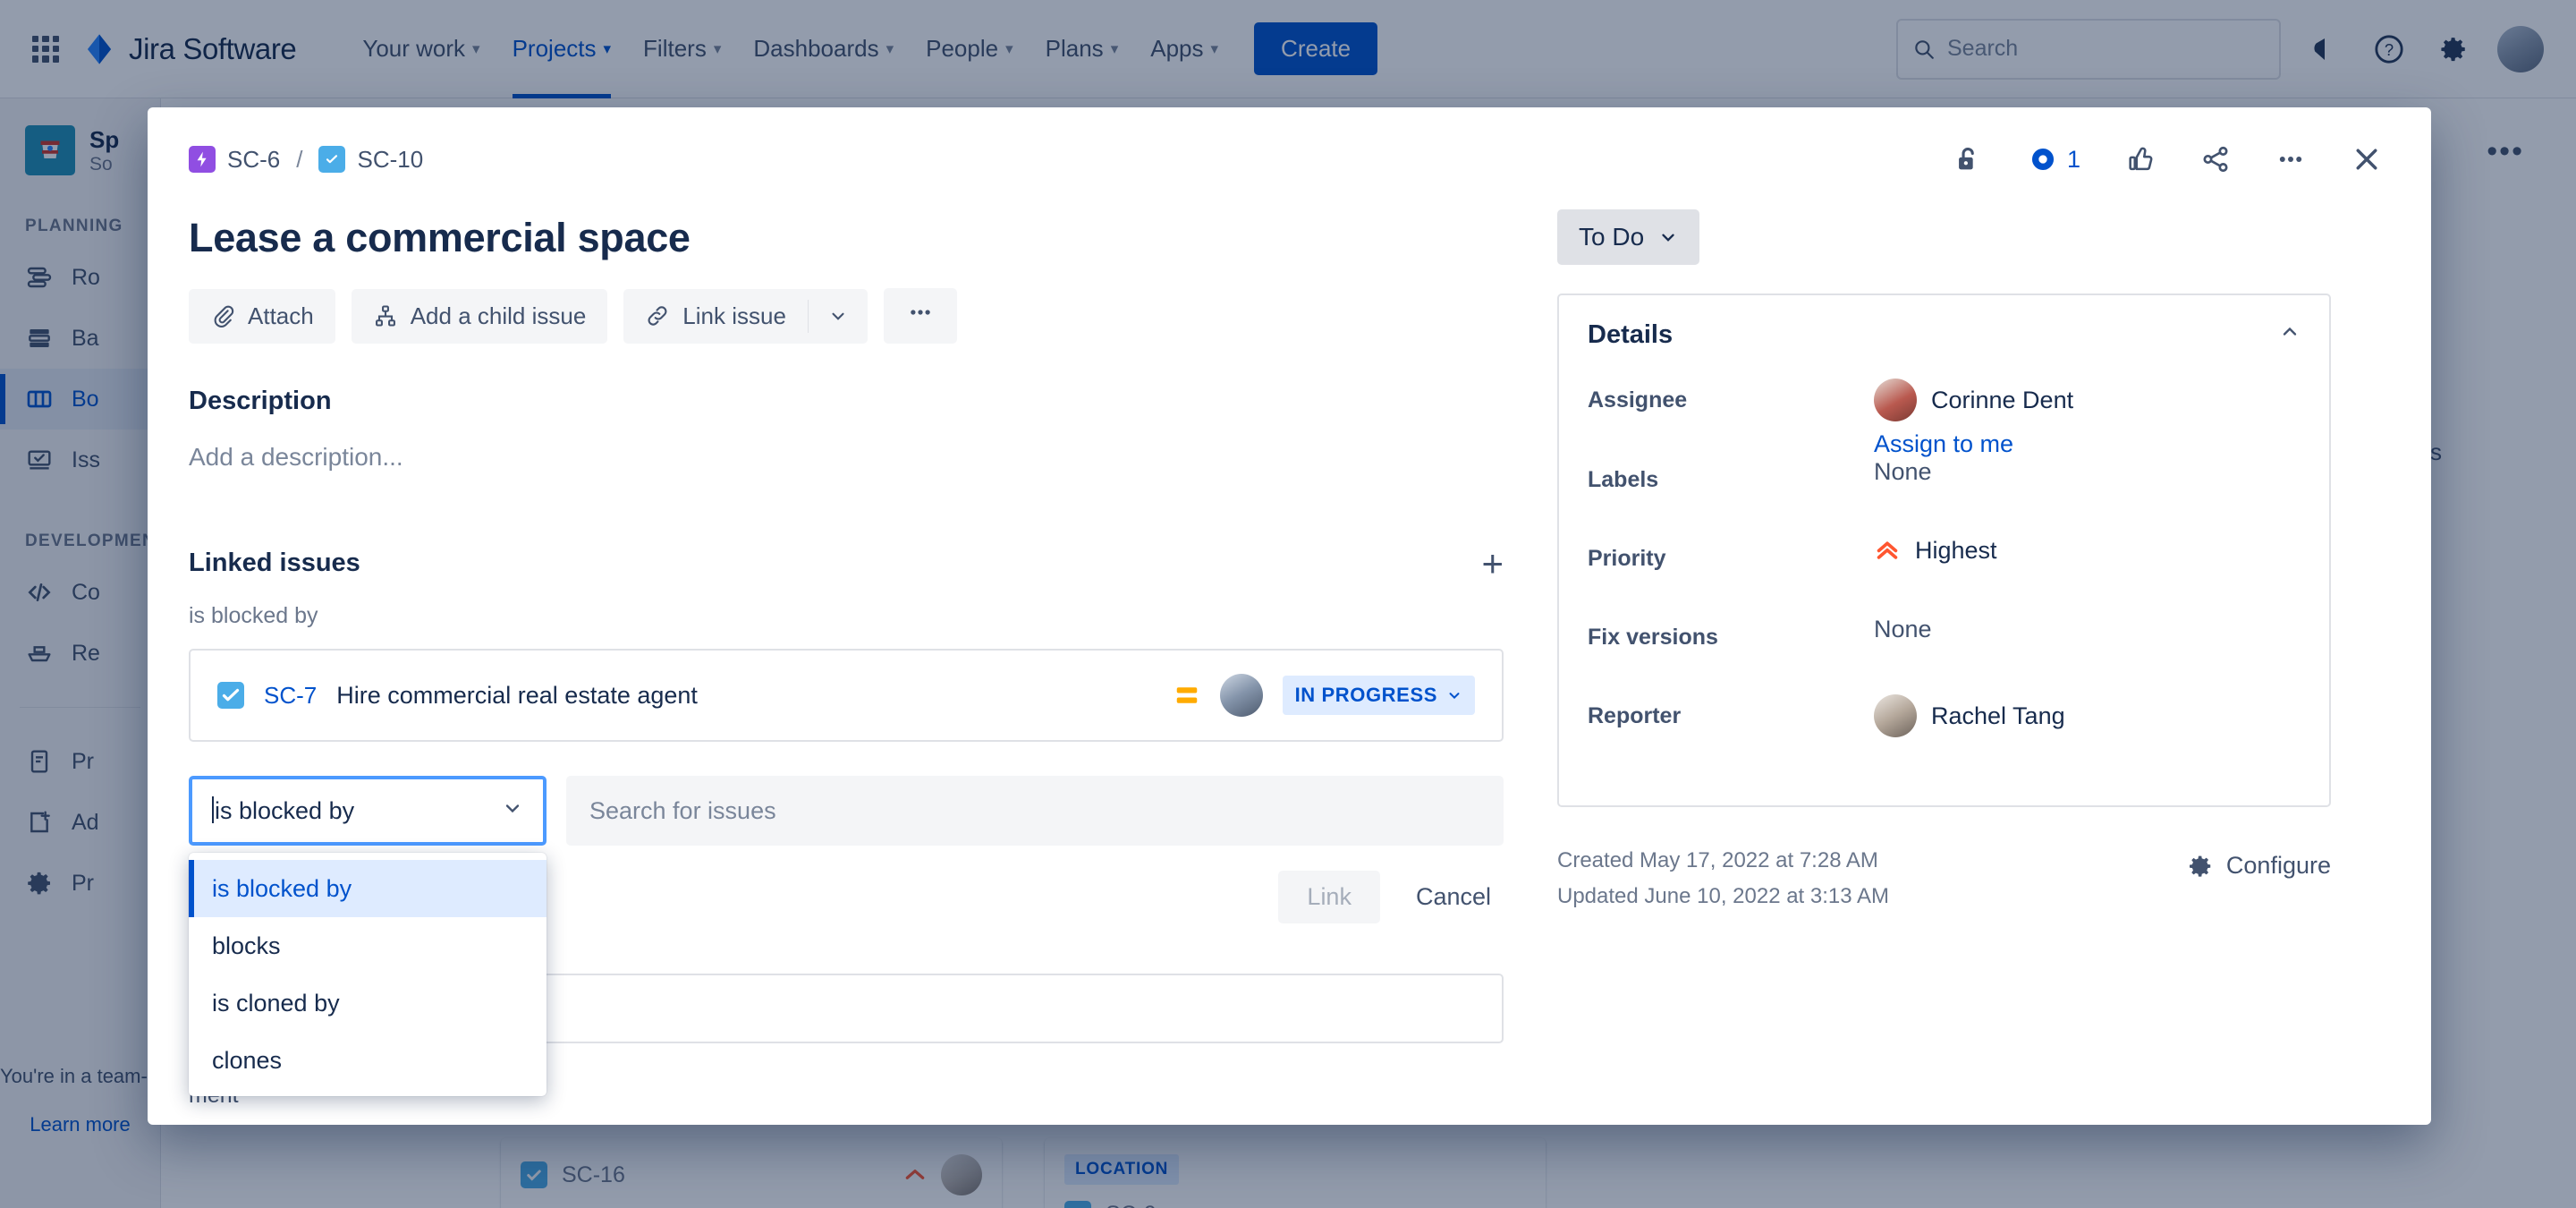 The height and width of the screenshot is (1208, 2576). Describe the element at coordinates (224, 316) in the screenshot. I see `paperclip-icon` at that location.